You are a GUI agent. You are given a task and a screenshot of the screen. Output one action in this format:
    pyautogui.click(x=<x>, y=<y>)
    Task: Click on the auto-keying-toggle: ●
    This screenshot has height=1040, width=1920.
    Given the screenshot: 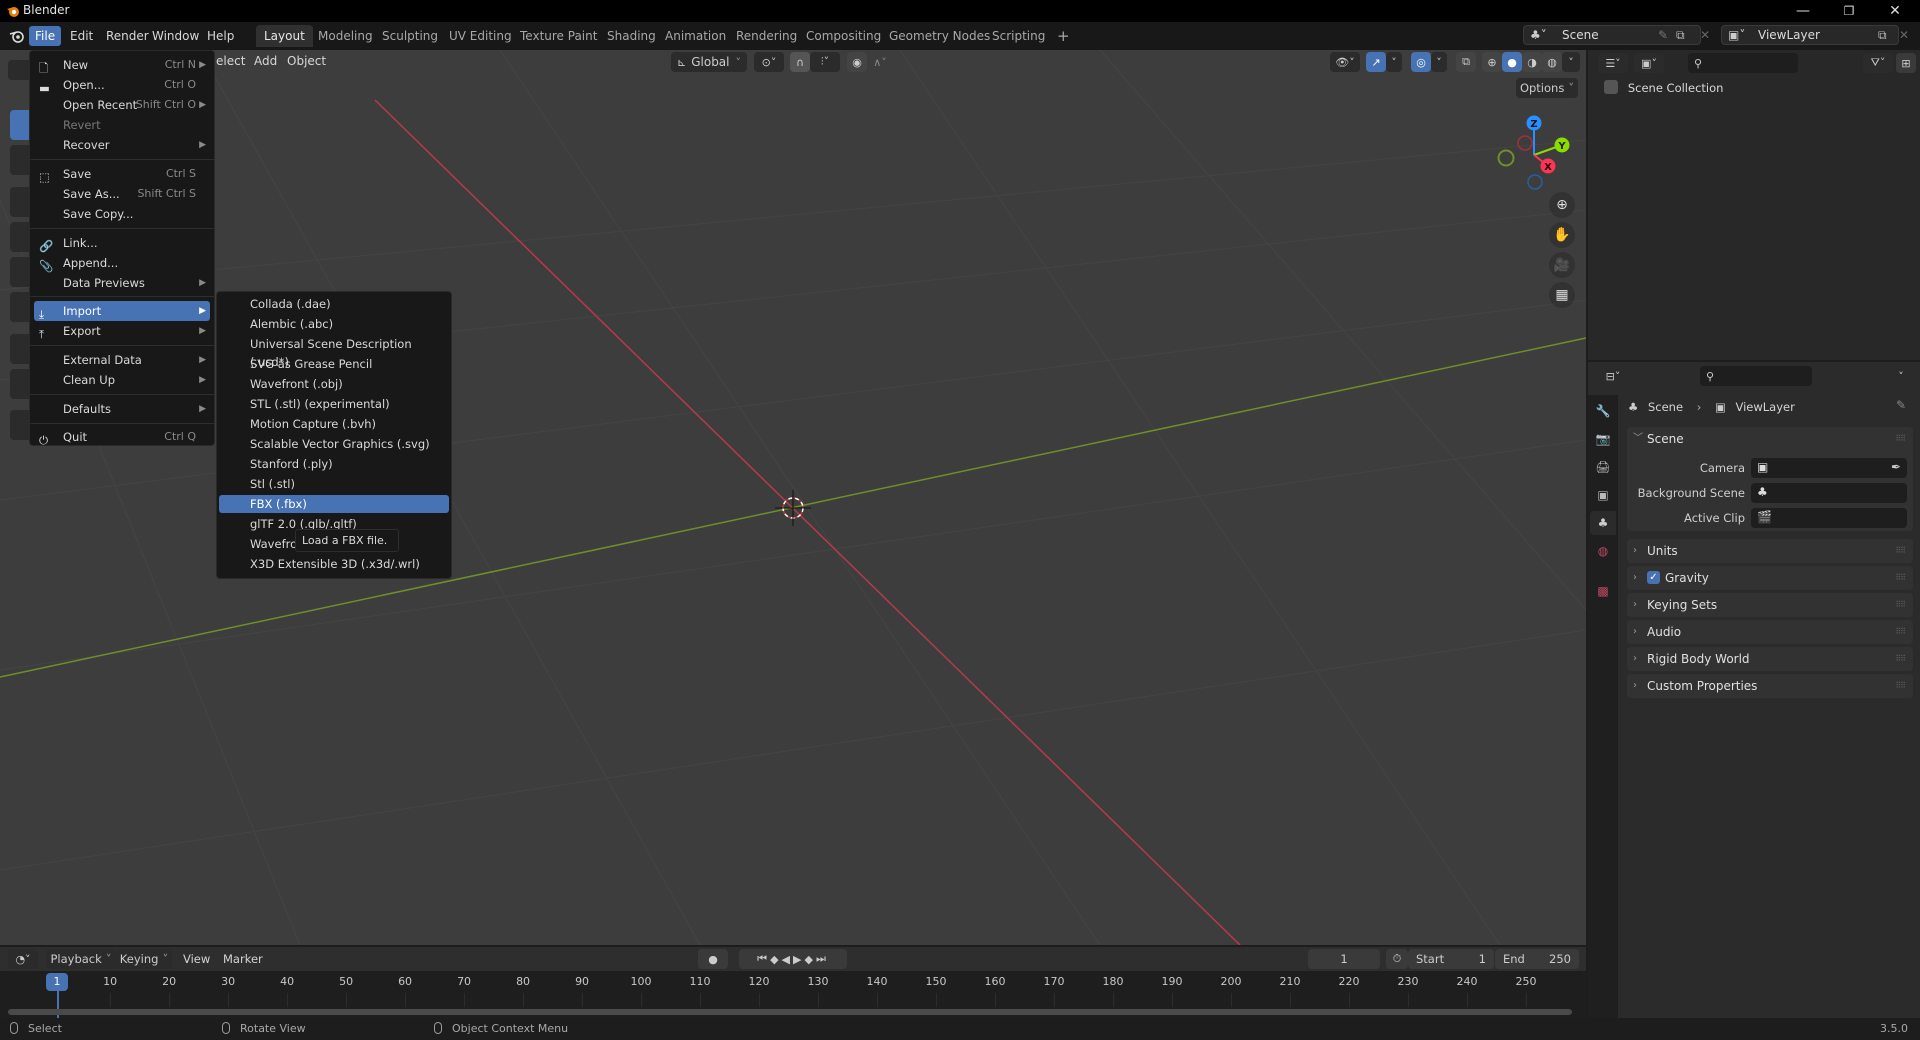 What is the action you would take?
    pyautogui.click(x=713, y=959)
    